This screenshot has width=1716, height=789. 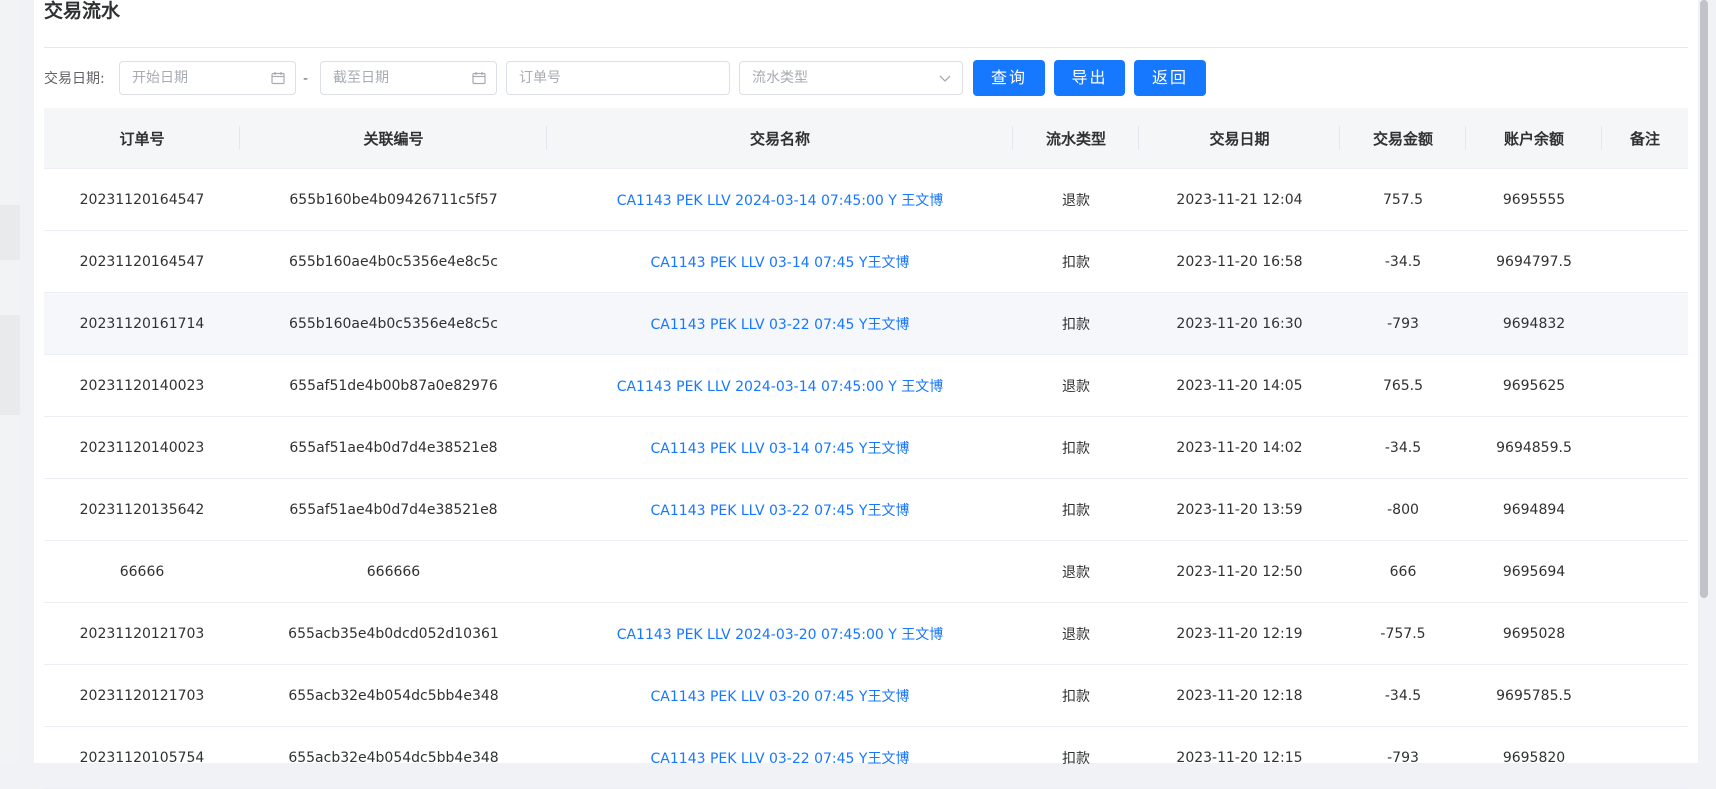 I want to click on query-button: 查询, so click(x=1009, y=78).